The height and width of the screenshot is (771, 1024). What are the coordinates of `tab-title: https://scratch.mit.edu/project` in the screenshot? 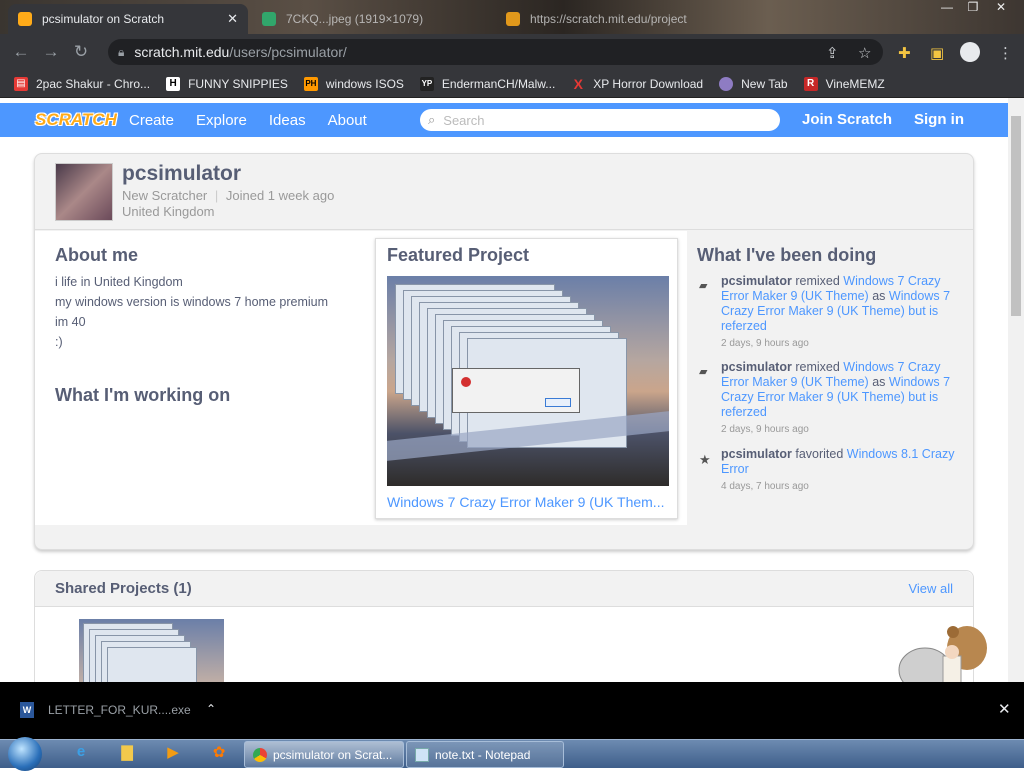 It's located at (608, 19).